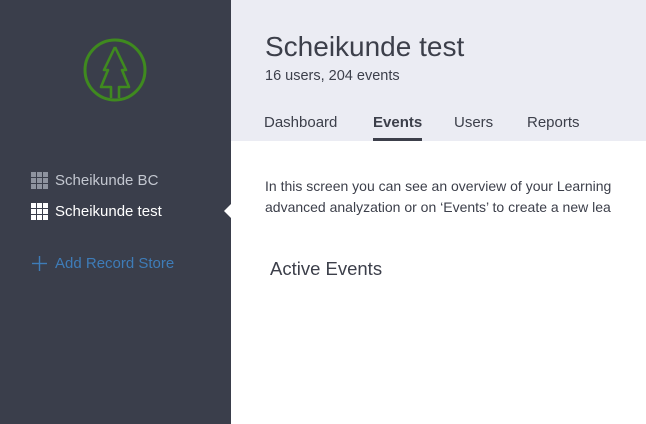 This screenshot has height=424, width=646. What do you see at coordinates (227, 211) in the screenshot?
I see `active-indicator` at bounding box center [227, 211].